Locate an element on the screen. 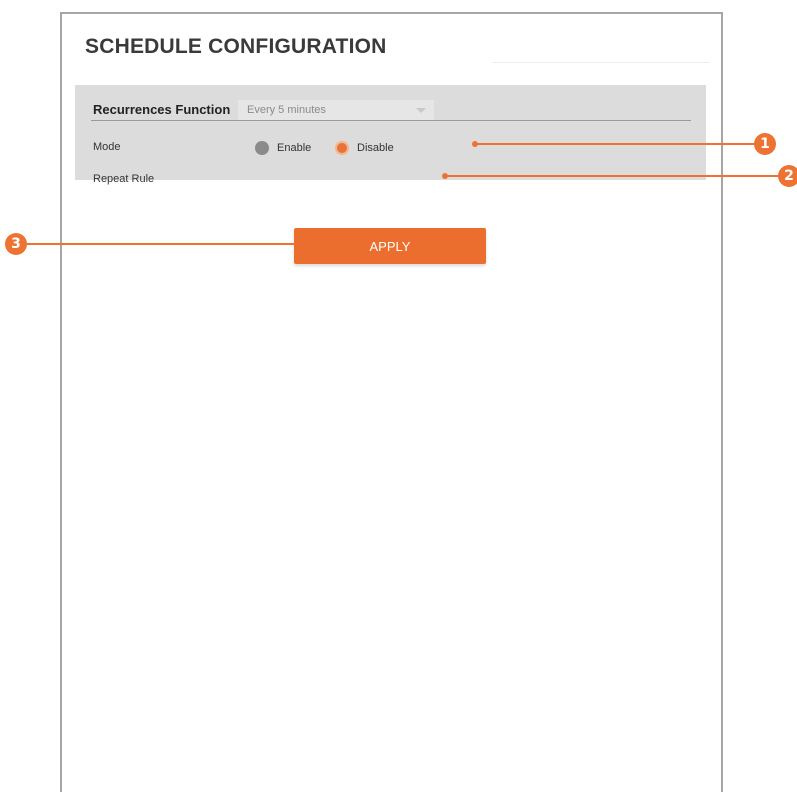 The height and width of the screenshot is (792, 797). mode-enable-label: Enable is located at coordinates (294, 148).